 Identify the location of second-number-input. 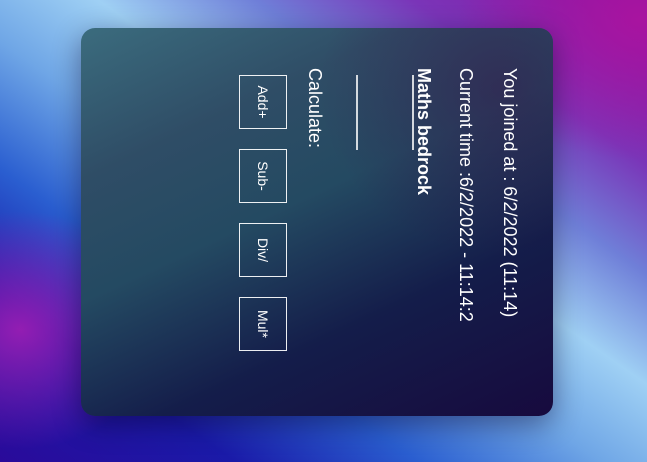
(357, 112).